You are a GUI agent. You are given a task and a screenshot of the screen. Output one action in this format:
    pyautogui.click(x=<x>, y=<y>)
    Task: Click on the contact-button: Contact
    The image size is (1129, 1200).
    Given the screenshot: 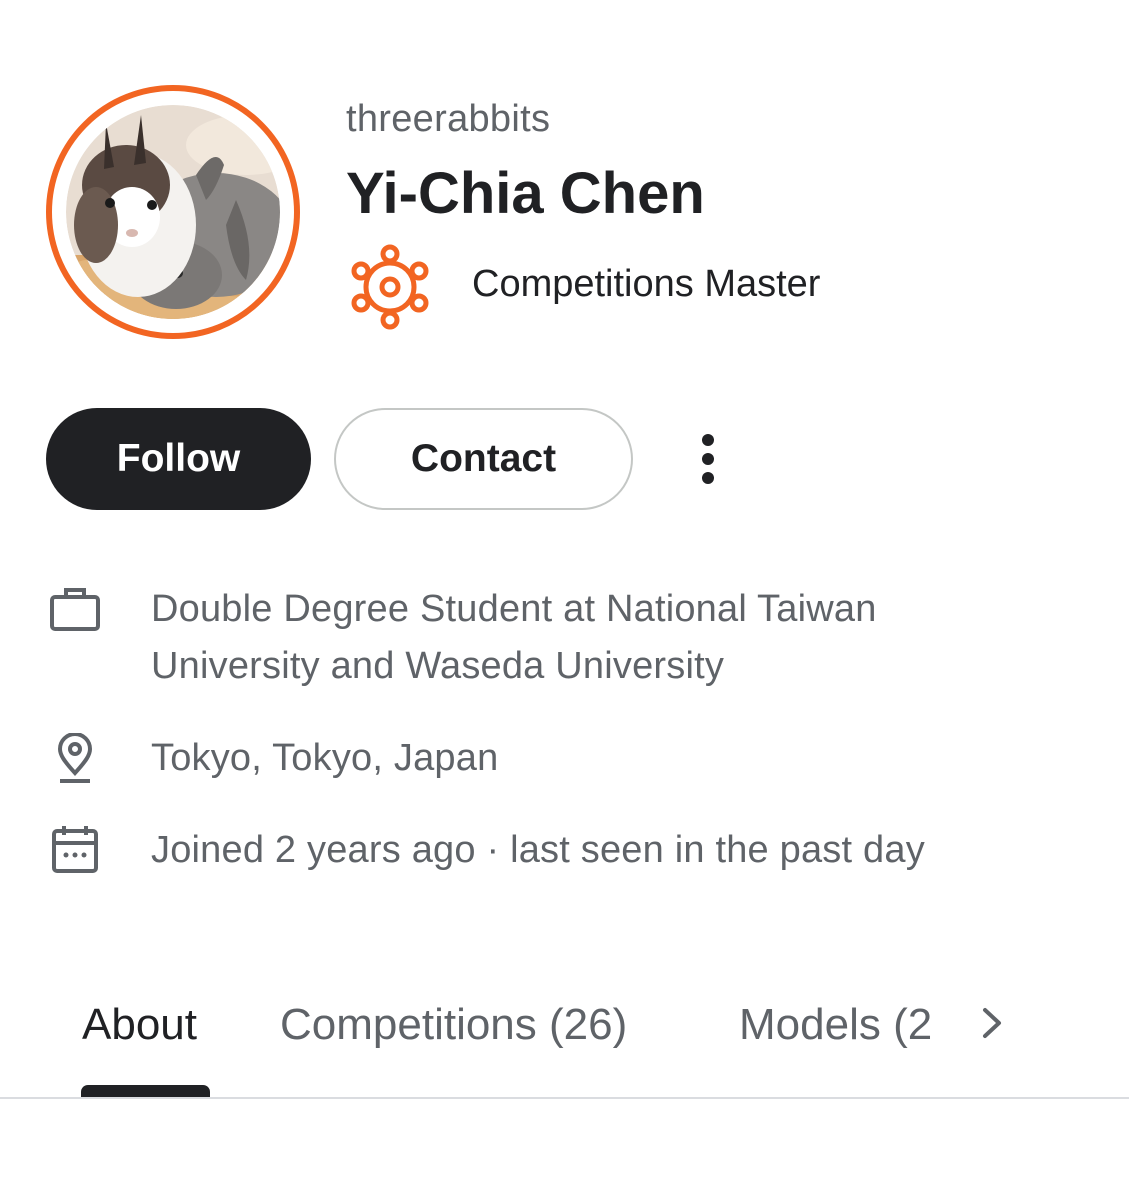 What is the action you would take?
    pyautogui.click(x=483, y=459)
    